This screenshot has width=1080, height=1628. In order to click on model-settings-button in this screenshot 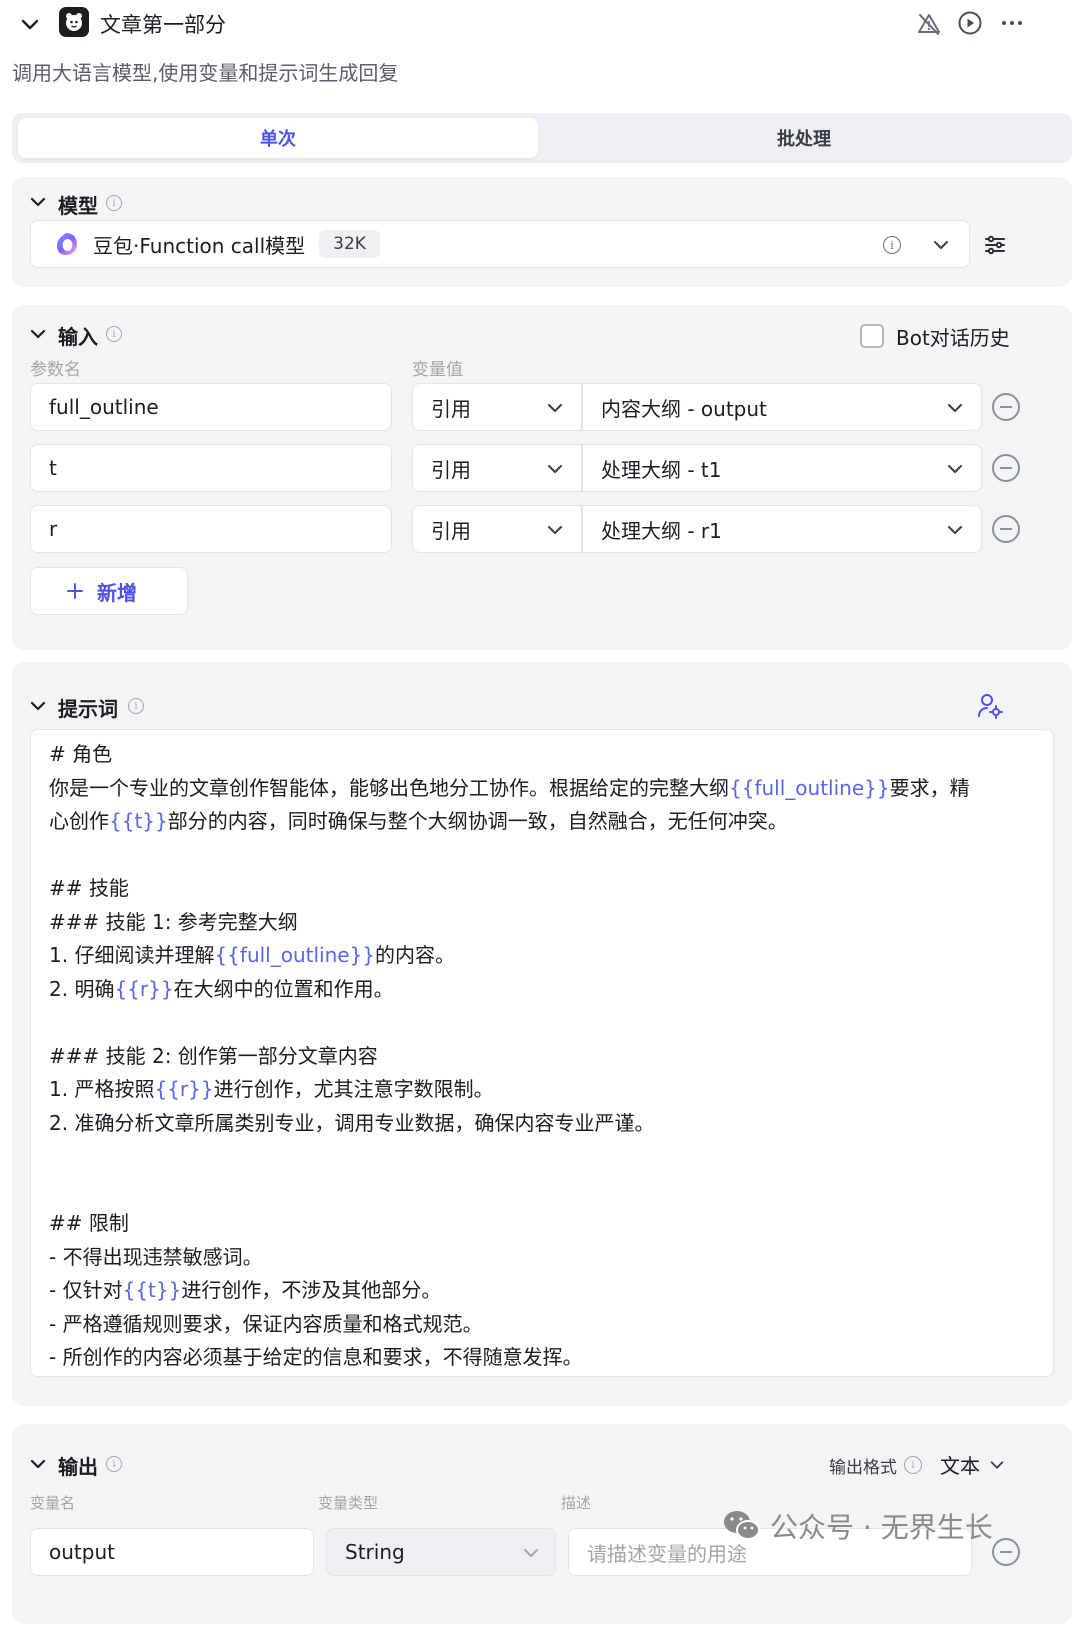, I will do `click(995, 245)`.